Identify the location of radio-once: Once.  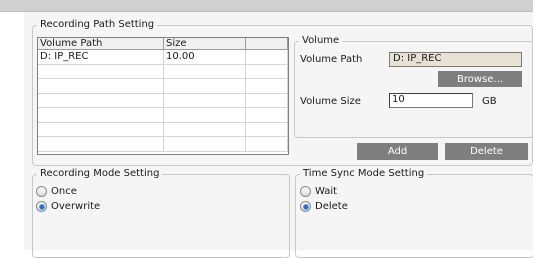
(56, 191).